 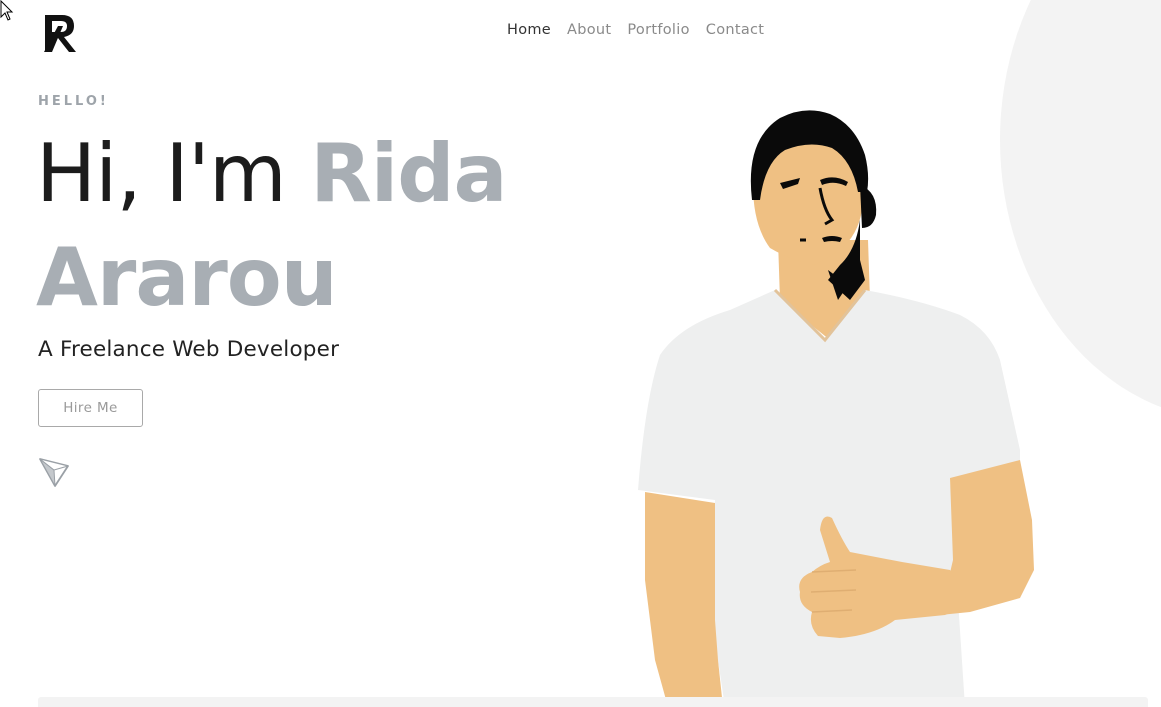 I want to click on main-nav: Home About Portfolio Contact, so click(x=635, y=30).